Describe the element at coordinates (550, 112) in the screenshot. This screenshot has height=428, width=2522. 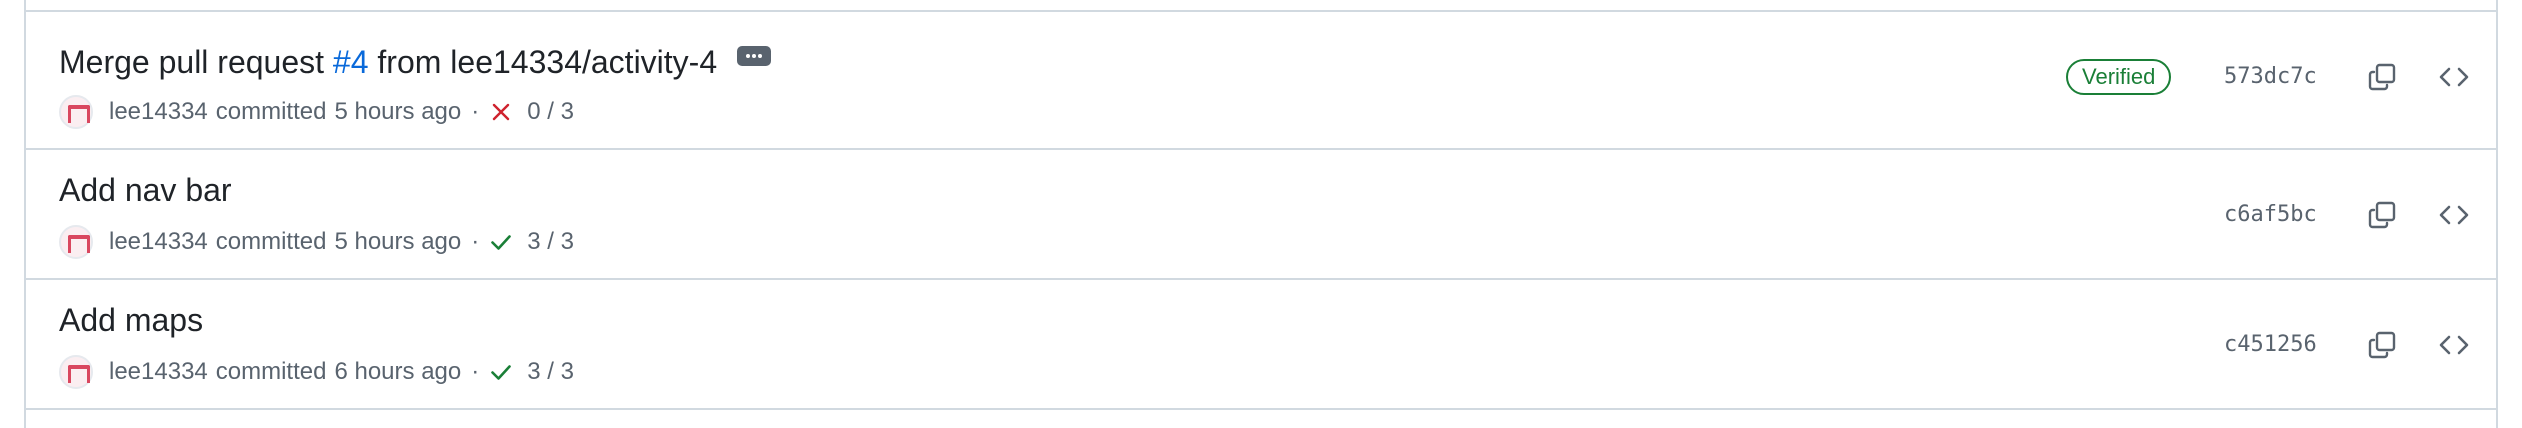
I see `checks-count: 0 / 3` at that location.